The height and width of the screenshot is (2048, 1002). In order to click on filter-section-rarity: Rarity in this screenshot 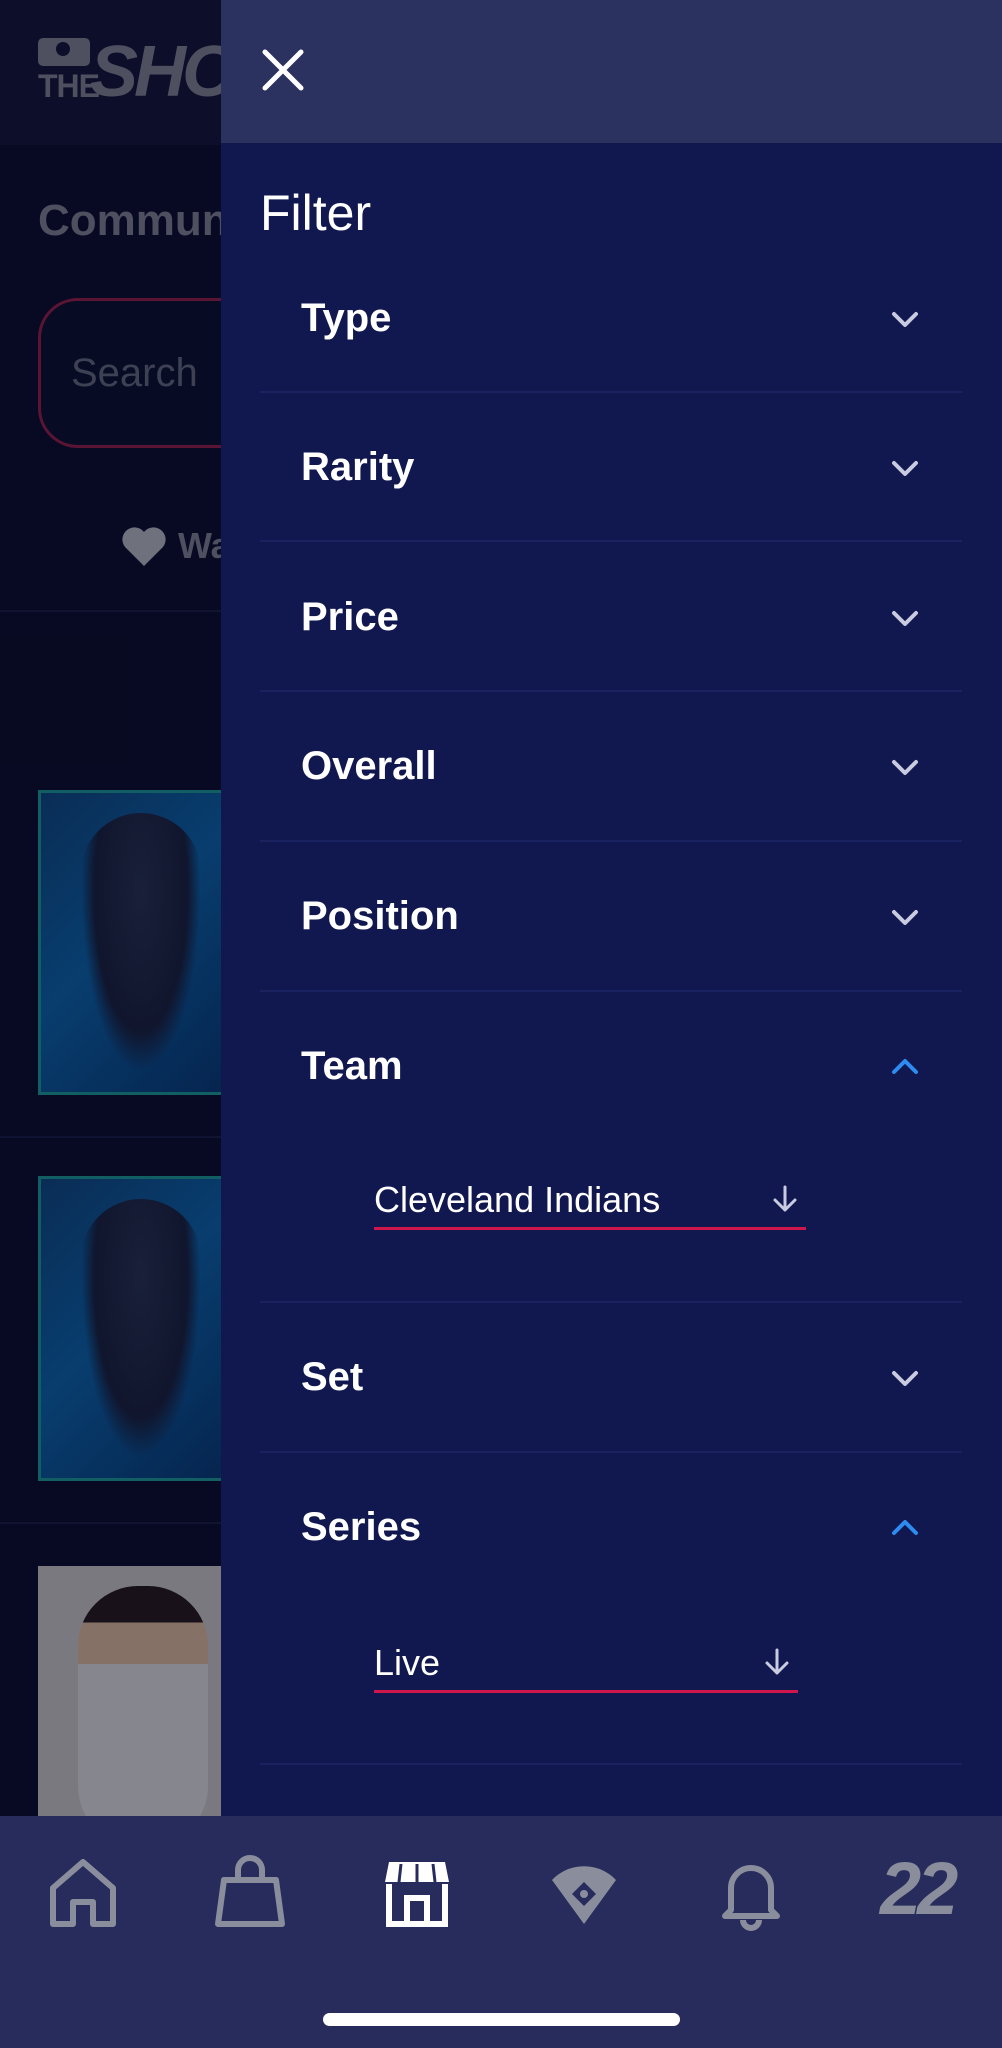, I will do `click(611, 486)`.